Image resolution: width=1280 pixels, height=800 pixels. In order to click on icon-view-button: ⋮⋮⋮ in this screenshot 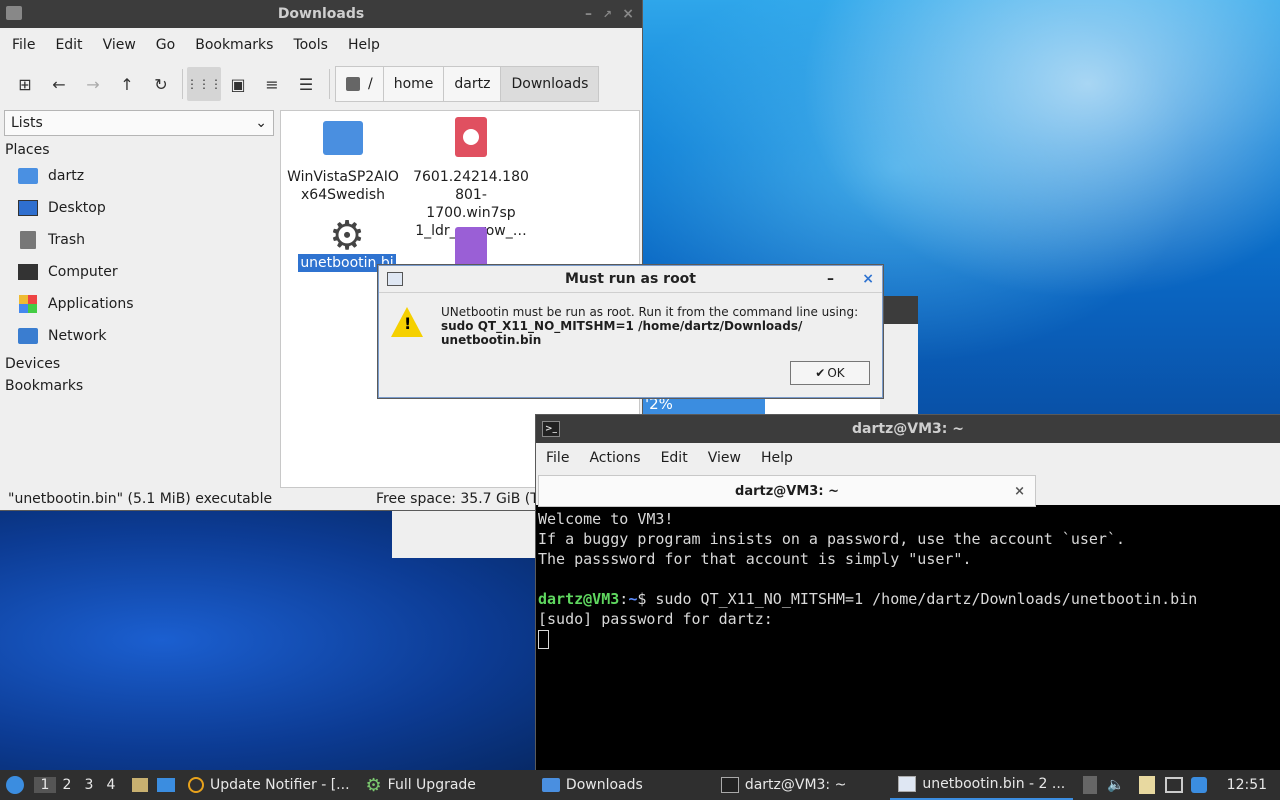, I will do `click(204, 84)`.